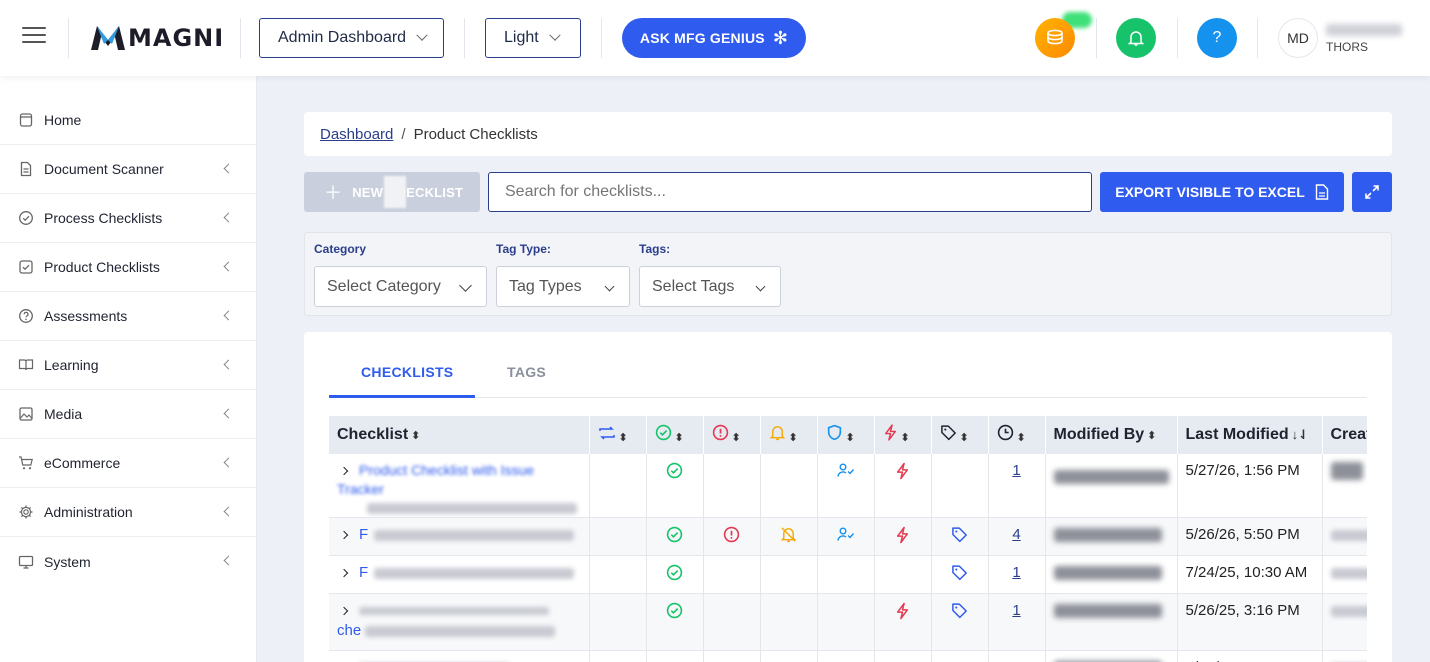 The image size is (1430, 662). What do you see at coordinates (563, 286) in the screenshot?
I see `tag-type-select: Tag Types` at bounding box center [563, 286].